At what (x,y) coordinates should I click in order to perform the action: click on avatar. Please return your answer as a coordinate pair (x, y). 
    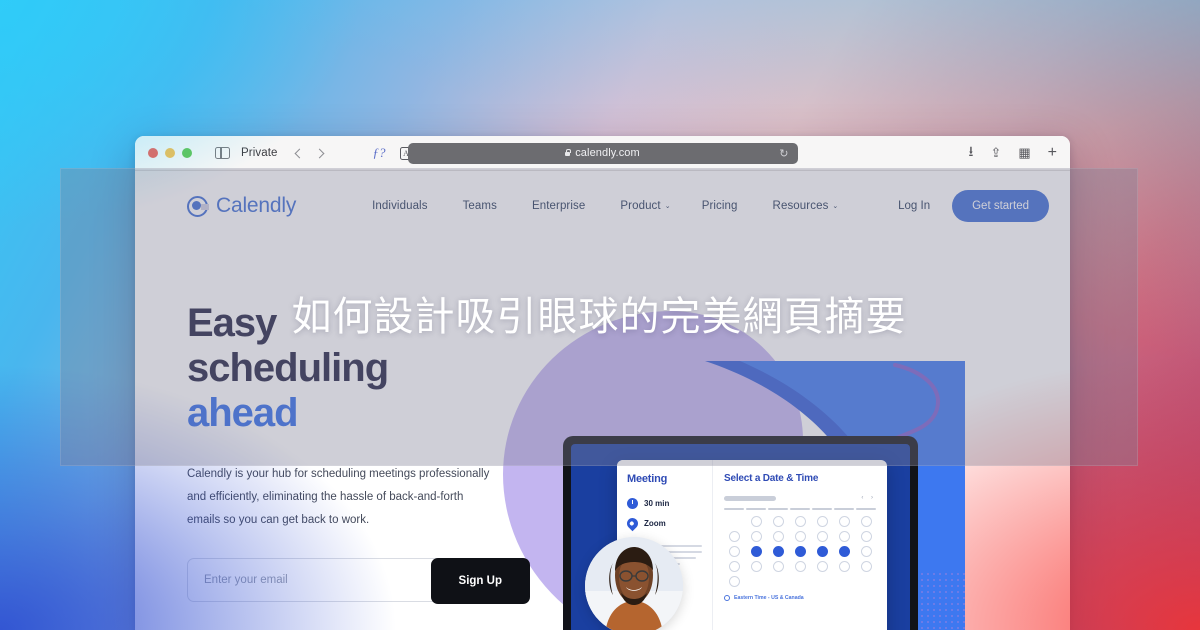
    Looking at the image, I should click on (634, 583).